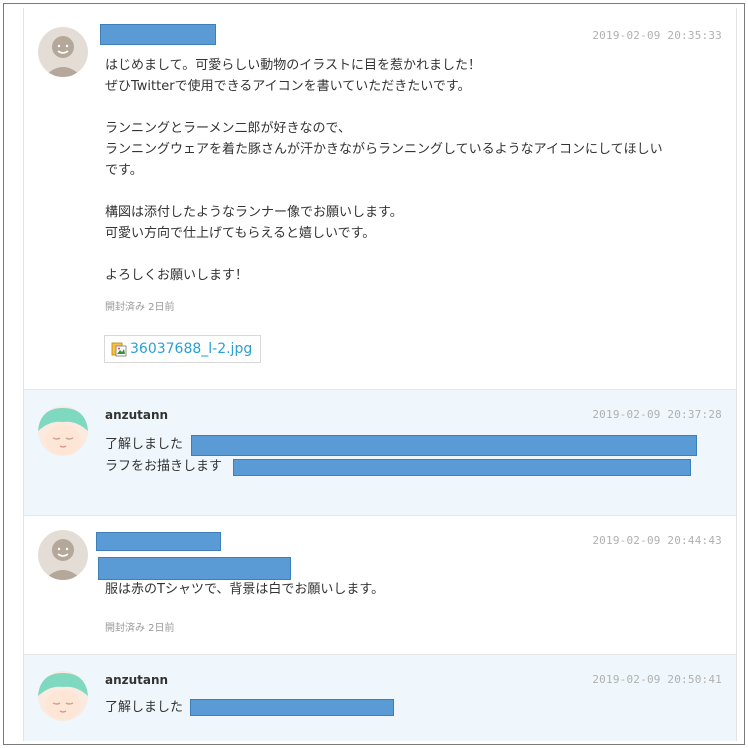 The width and height of the screenshot is (748, 748). I want to click on message-body: 服は赤のTシャツで、背景は白でお願いします。, so click(245, 589).